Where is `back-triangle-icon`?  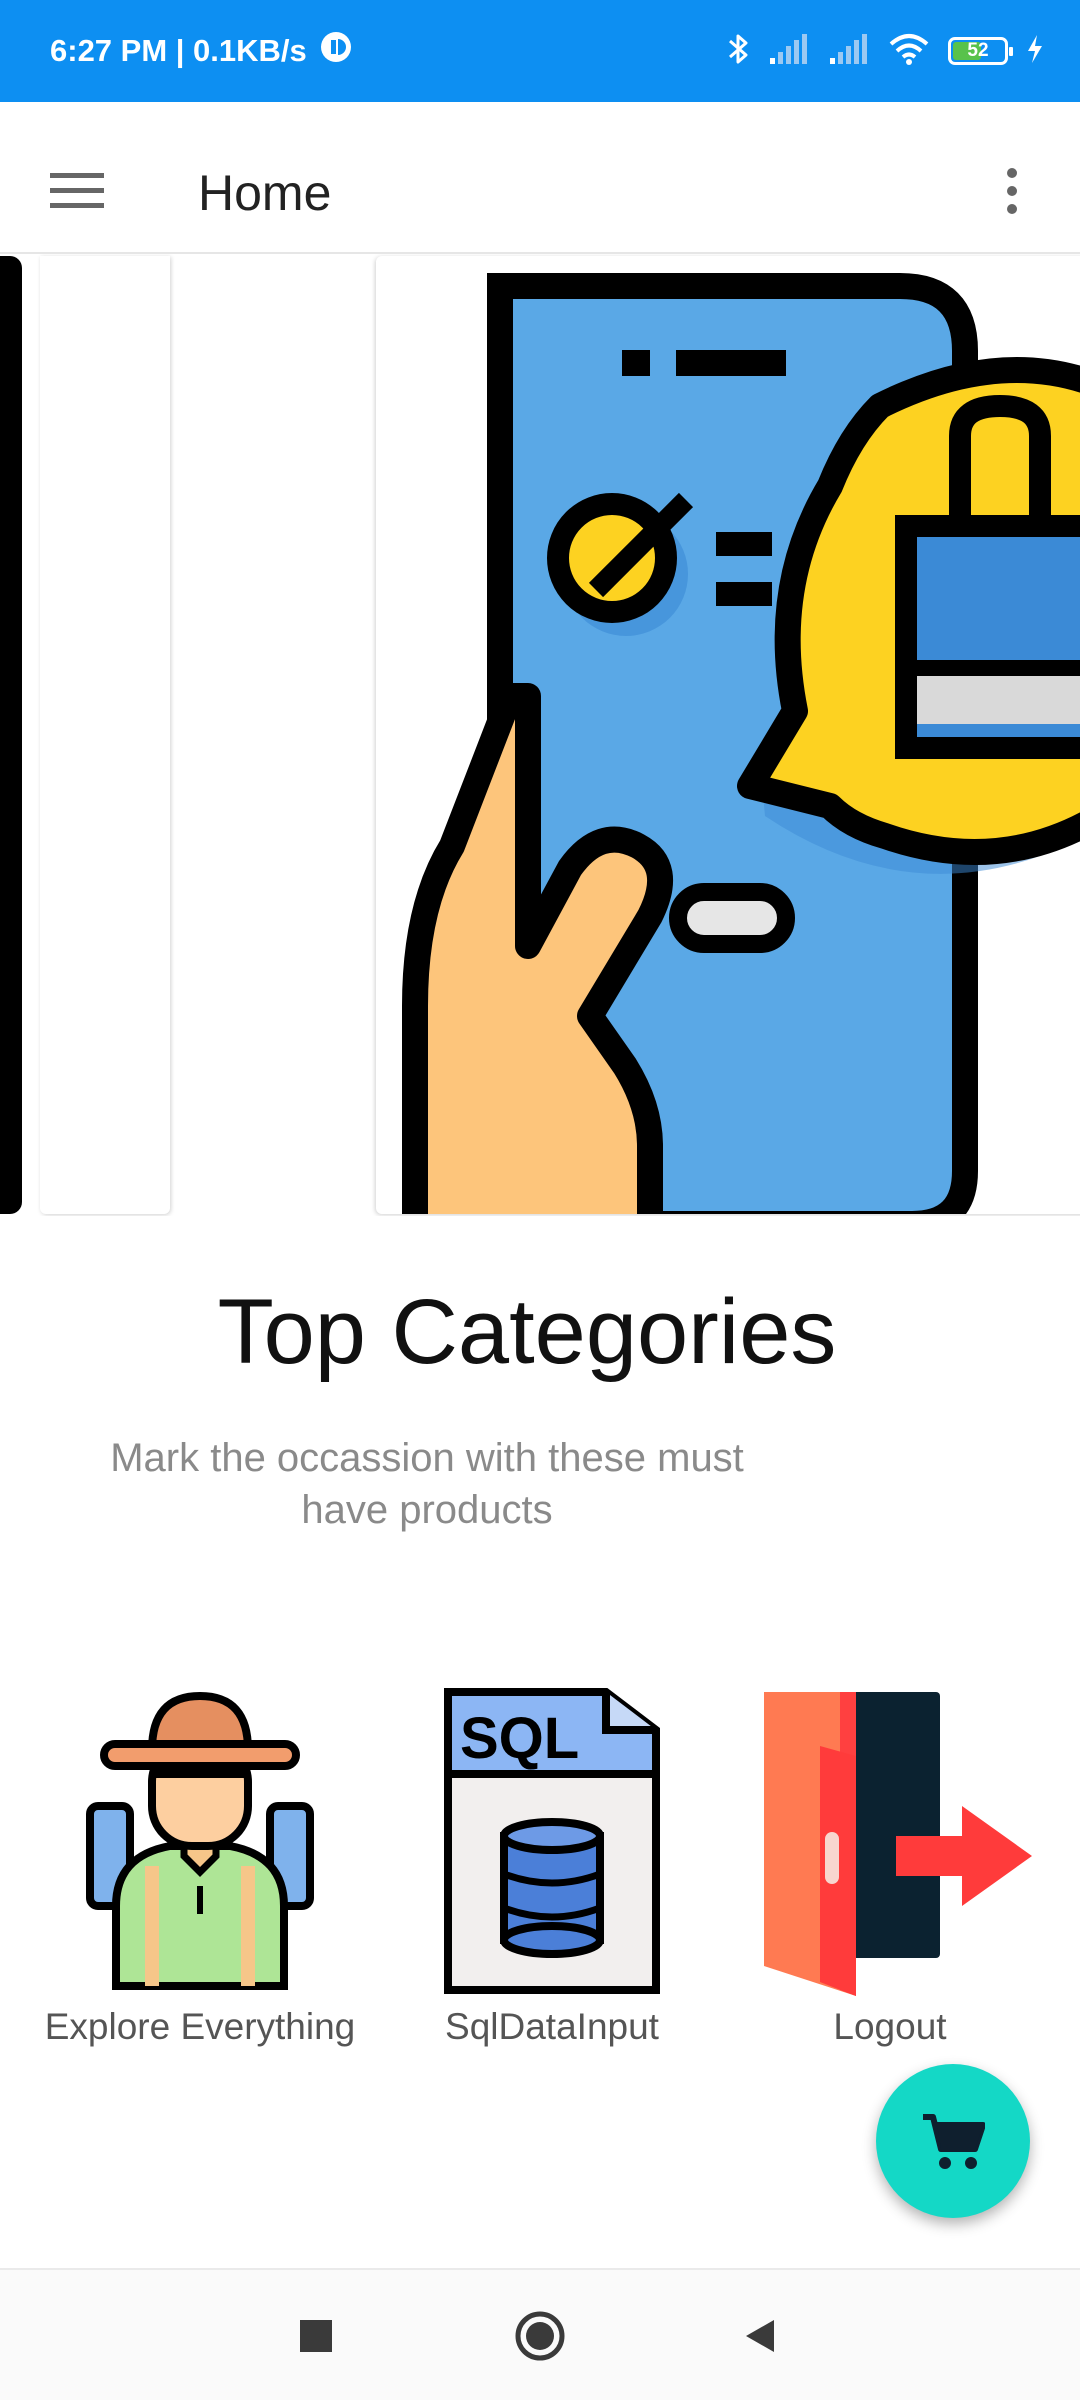
back-triangle-icon is located at coordinates (760, 2336).